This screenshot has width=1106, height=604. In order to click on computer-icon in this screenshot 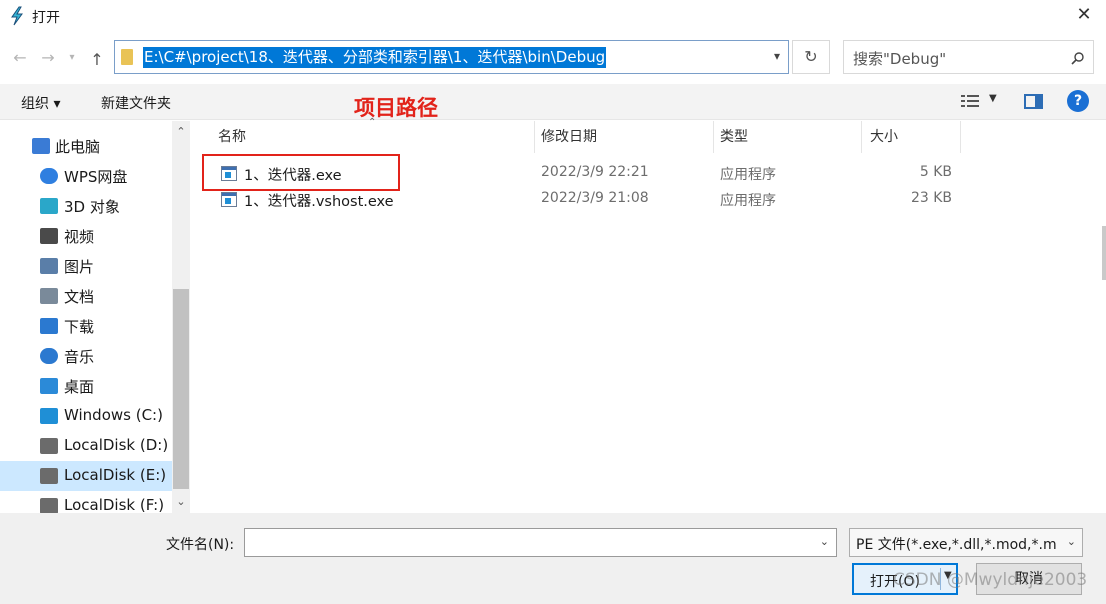, I will do `click(41, 146)`.